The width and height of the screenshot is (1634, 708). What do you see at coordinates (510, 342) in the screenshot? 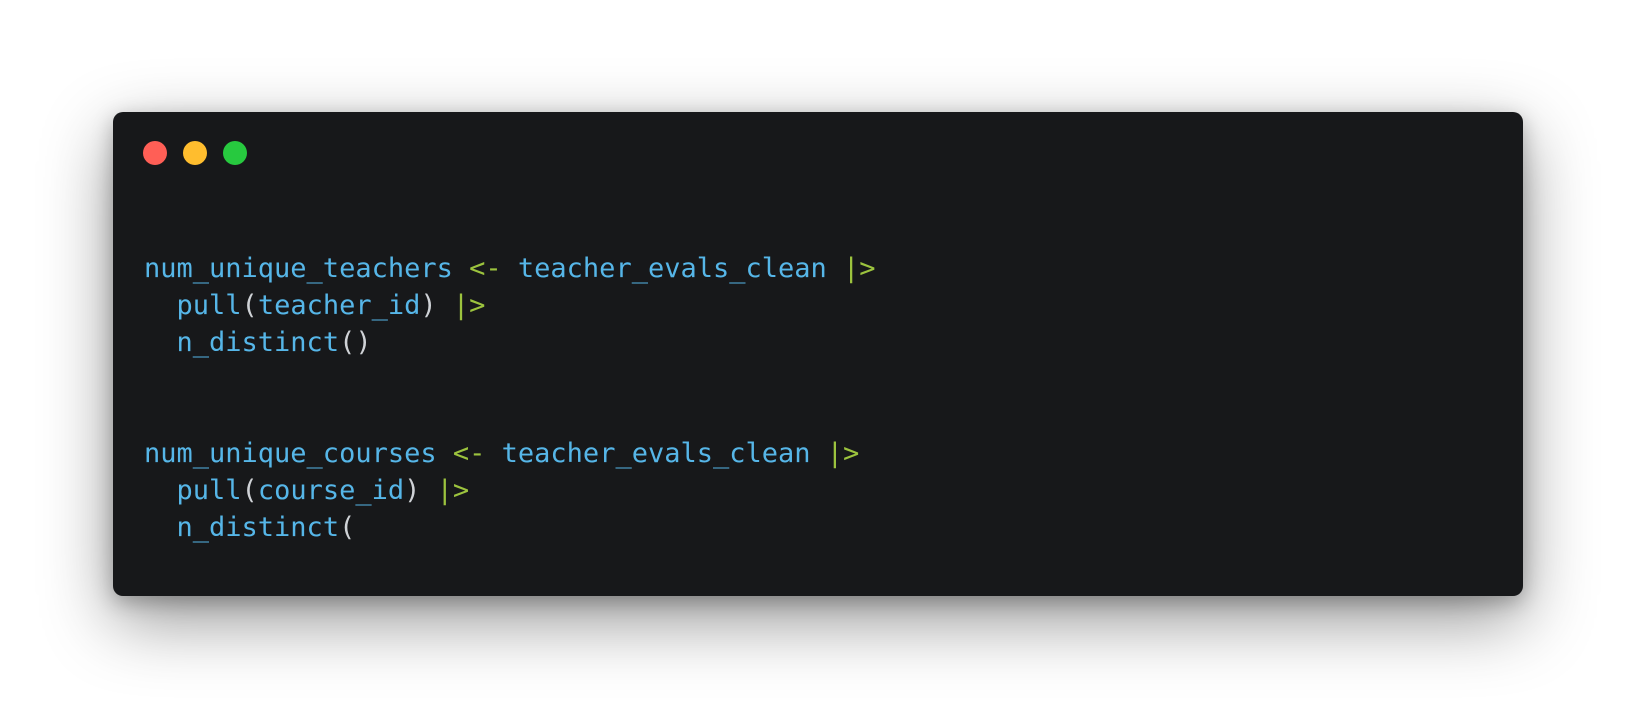
I see `code-line: n_distinct()` at bounding box center [510, 342].